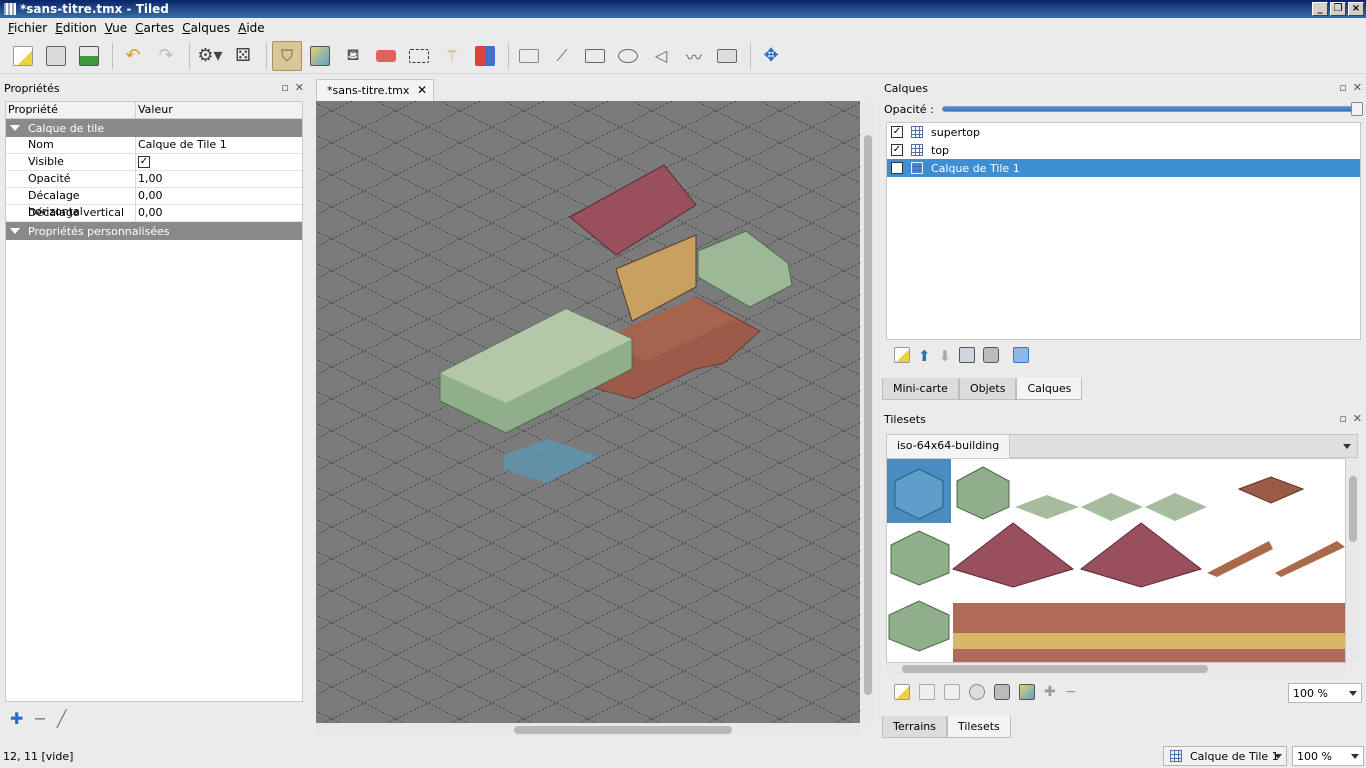  I want to click on edit-polygons-button: ⟋, so click(562, 56).